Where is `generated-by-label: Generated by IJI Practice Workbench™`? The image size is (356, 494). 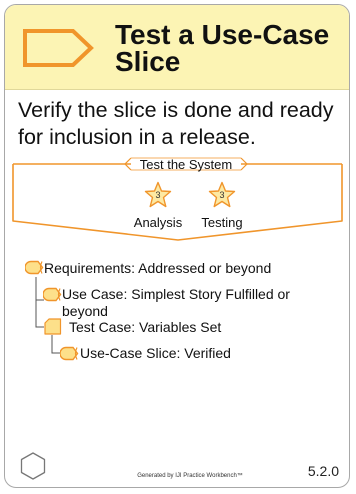
generated-by-label: Generated by IJI Practice Workbench™ is located at coordinates (190, 476).